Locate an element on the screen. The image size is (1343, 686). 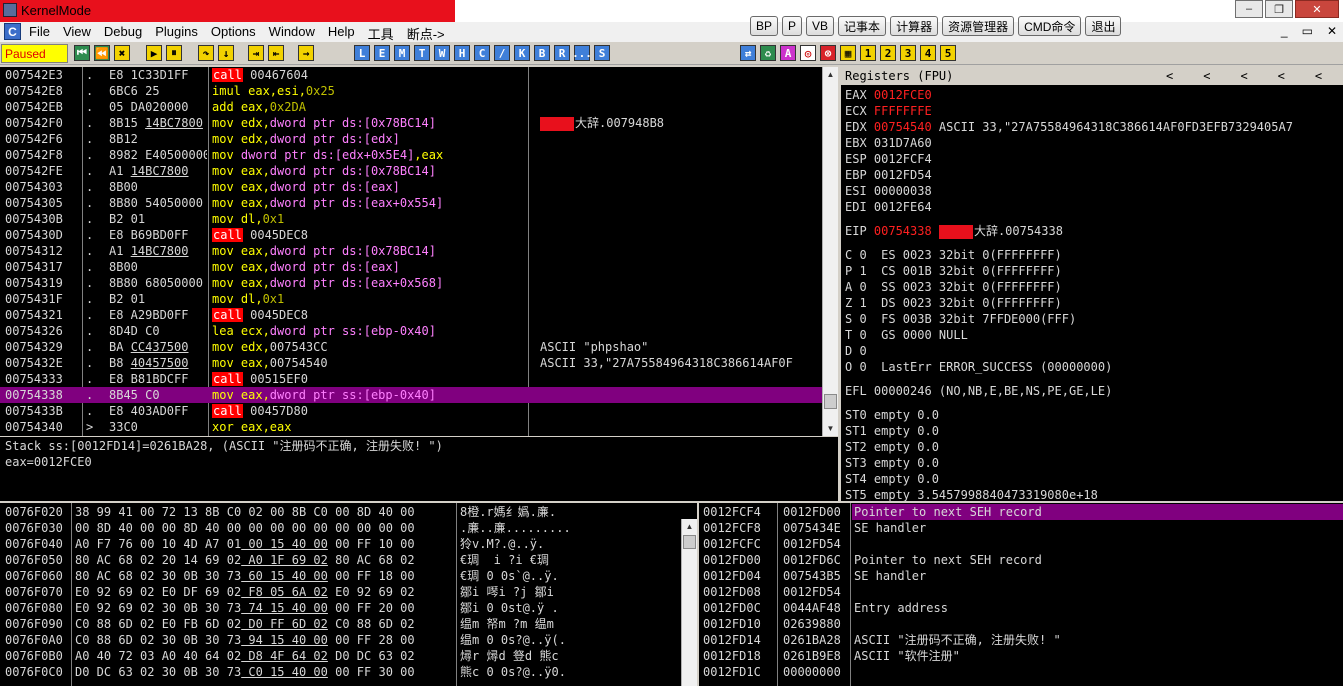
disasm-row: 0075431F. B2 01 mov dl,0x1 is located at coordinates (411, 299).